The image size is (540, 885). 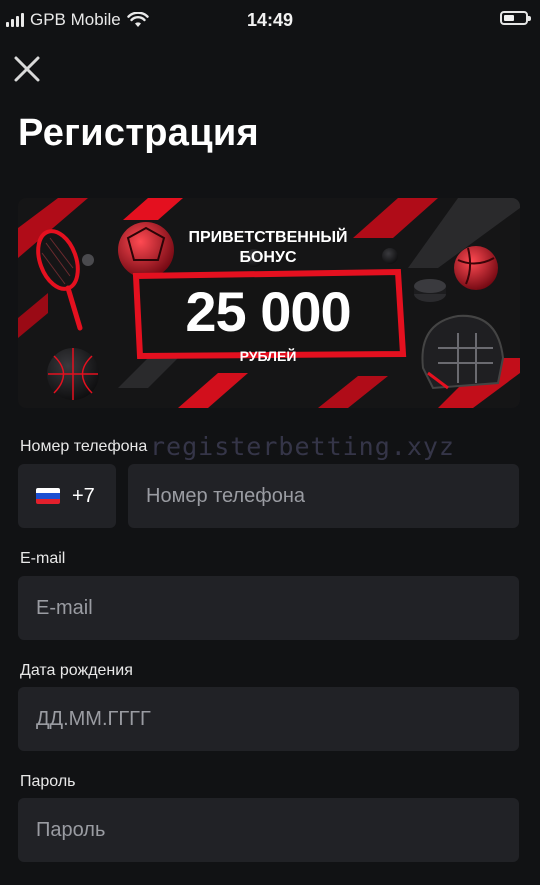 What do you see at coordinates (139, 133) in the screenshot?
I see `page-title: Регистрация` at bounding box center [139, 133].